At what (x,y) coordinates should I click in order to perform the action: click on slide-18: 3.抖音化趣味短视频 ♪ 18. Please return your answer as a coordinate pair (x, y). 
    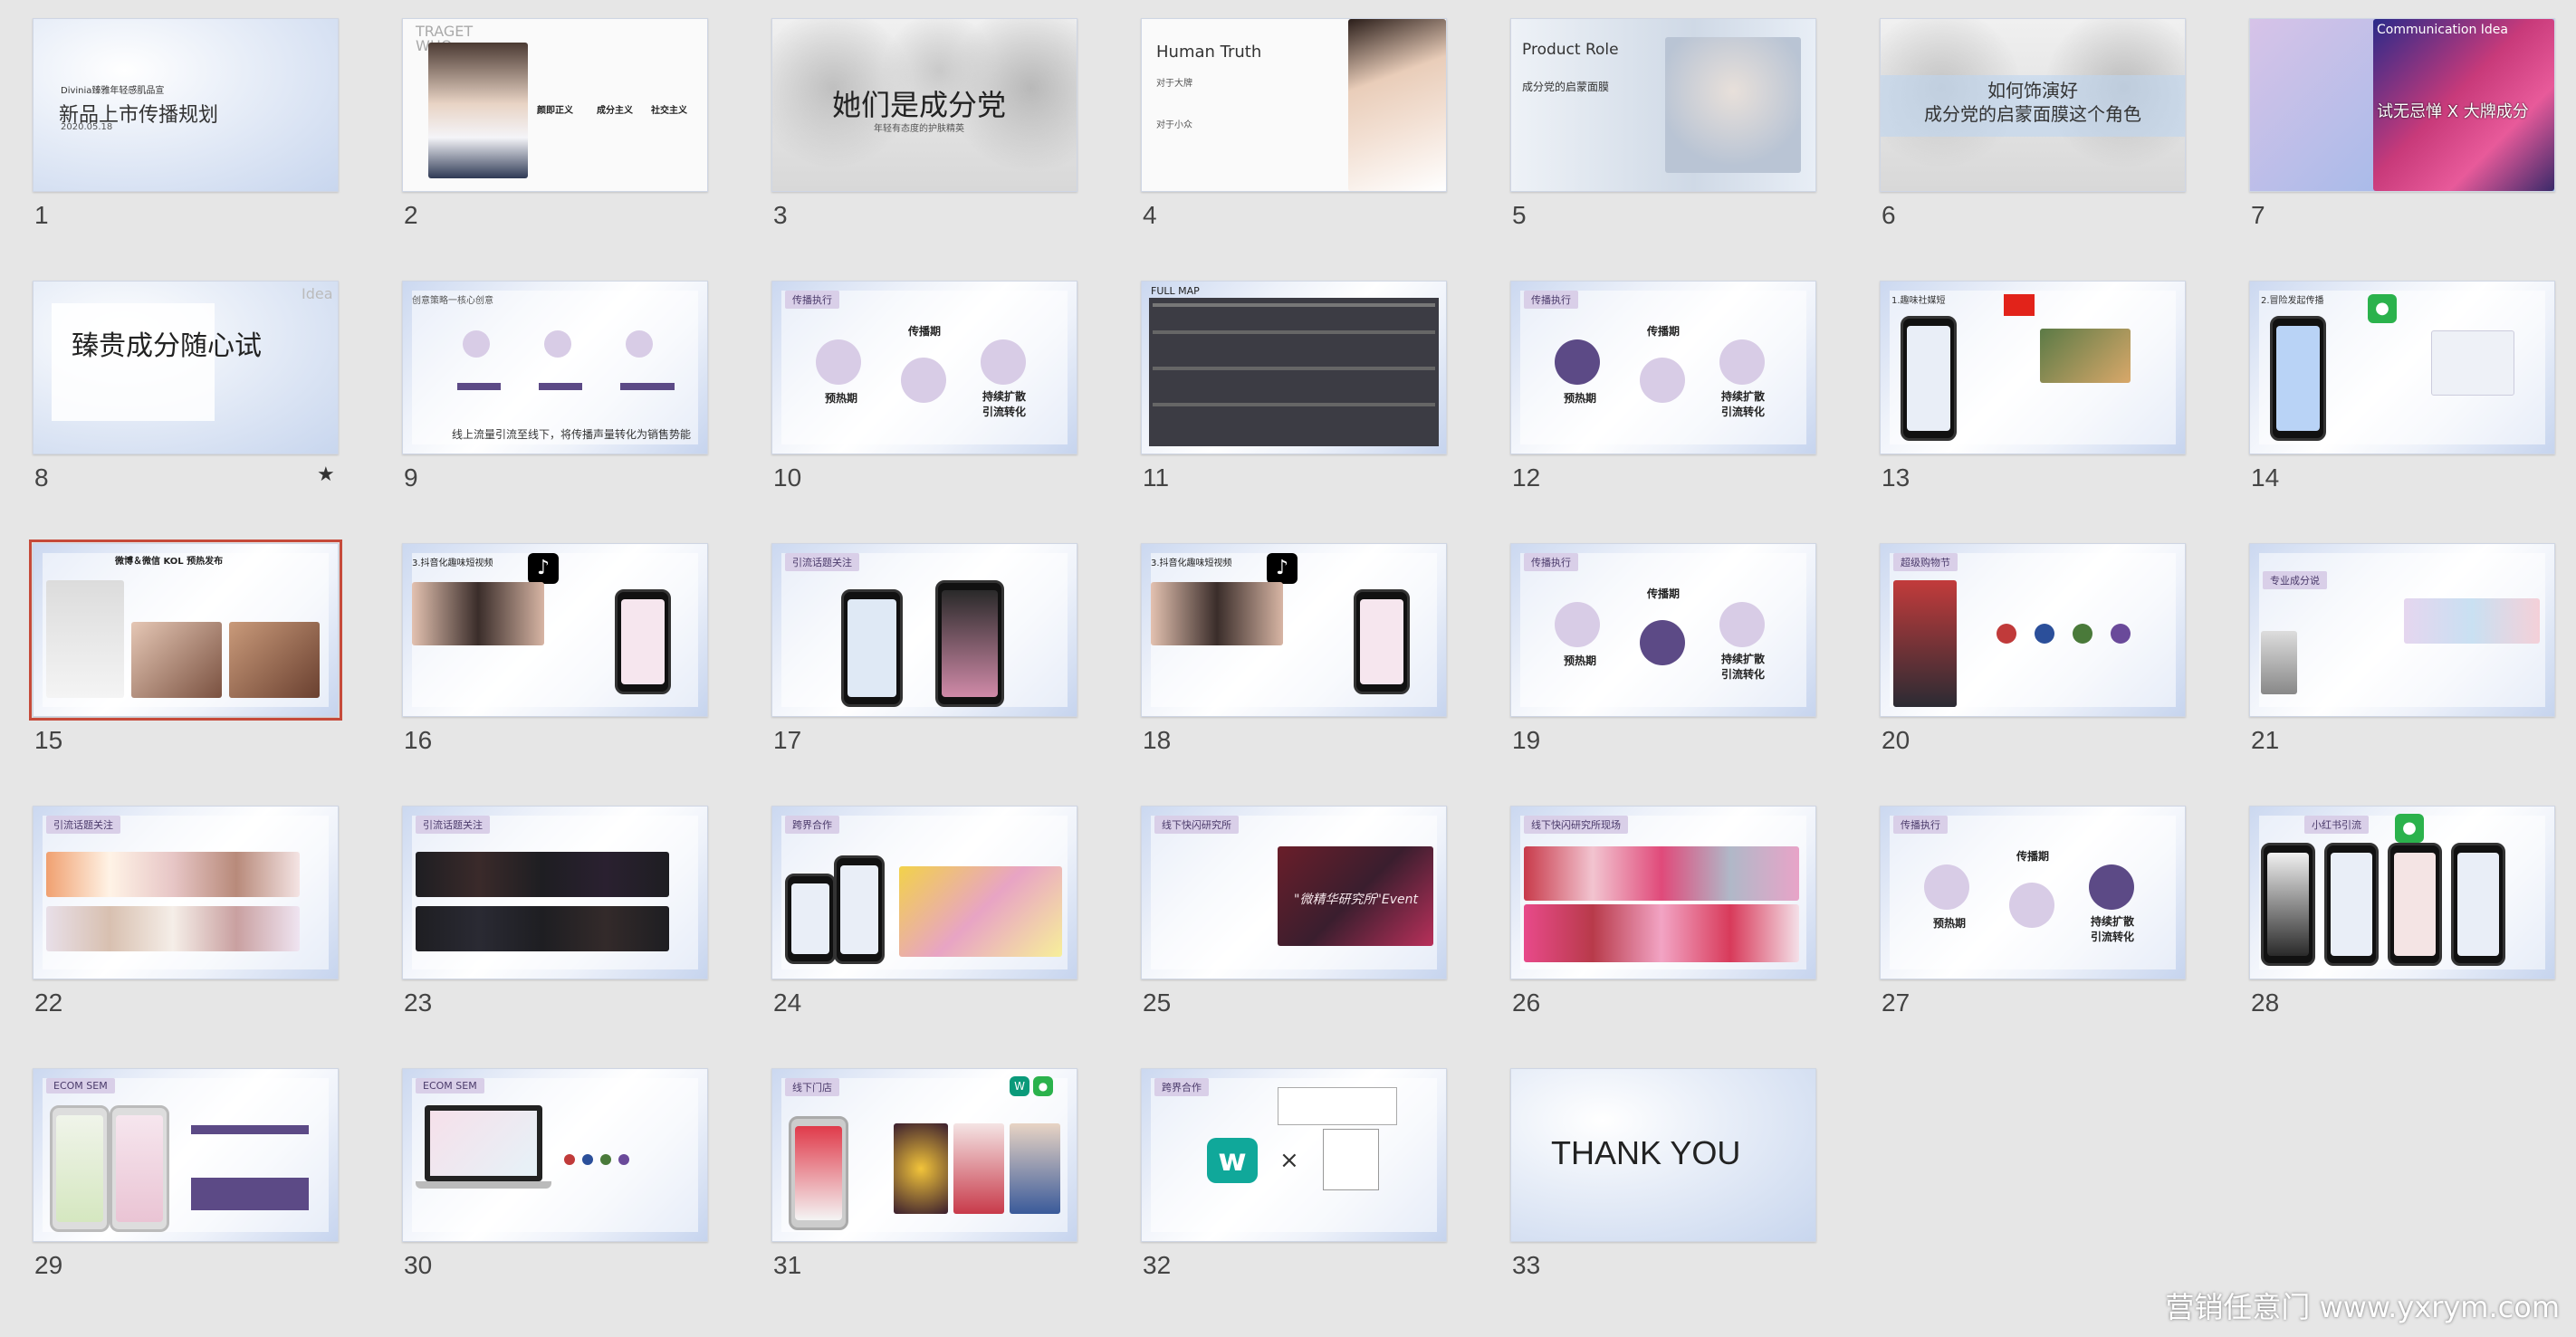
    Looking at the image, I should click on (1277, 651).